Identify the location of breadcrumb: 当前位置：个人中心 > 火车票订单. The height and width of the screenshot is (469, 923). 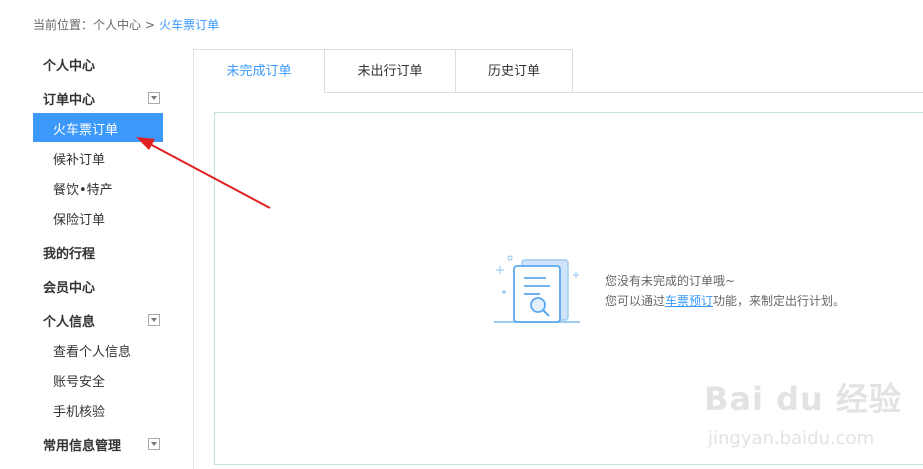
(126, 24).